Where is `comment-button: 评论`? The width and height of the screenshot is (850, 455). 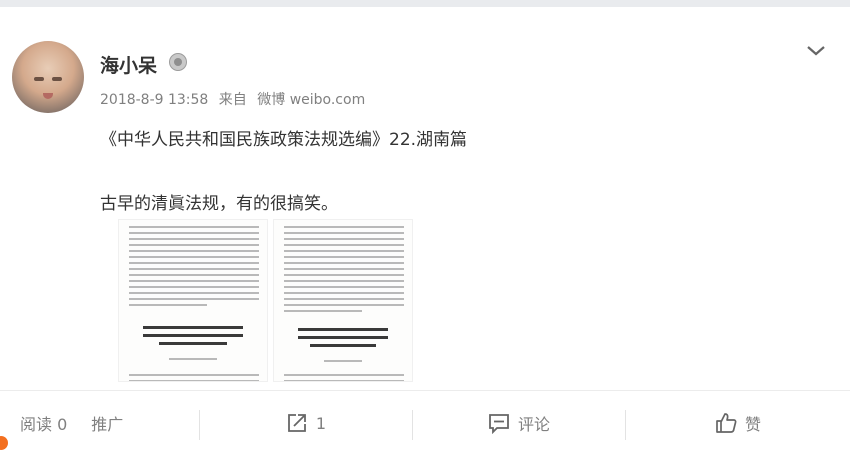 comment-button: 评论 is located at coordinates (519, 423).